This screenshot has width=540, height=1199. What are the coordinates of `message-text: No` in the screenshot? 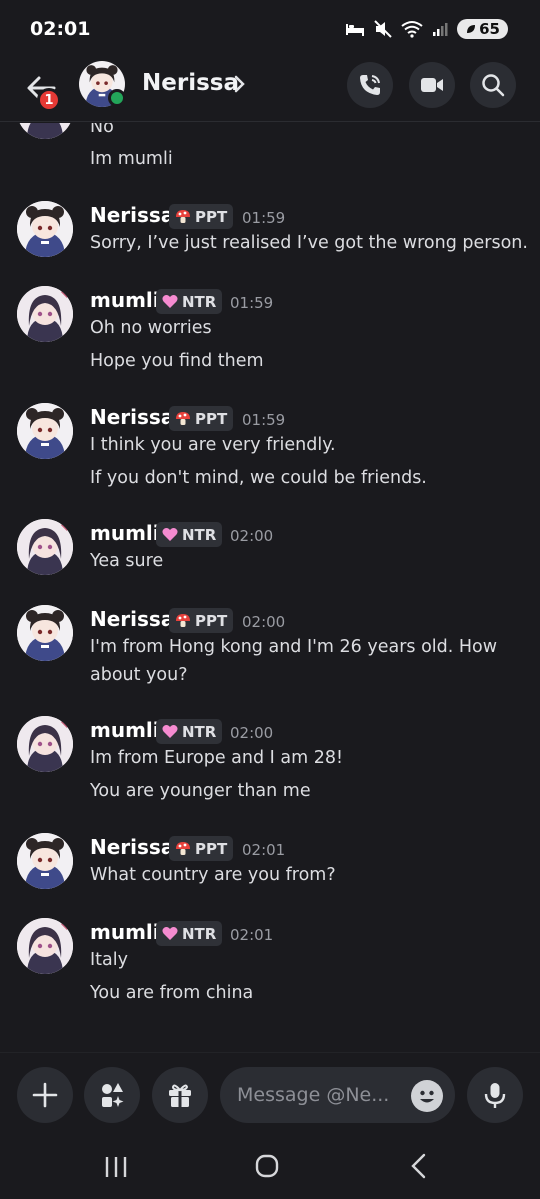 It's located at (102, 130).